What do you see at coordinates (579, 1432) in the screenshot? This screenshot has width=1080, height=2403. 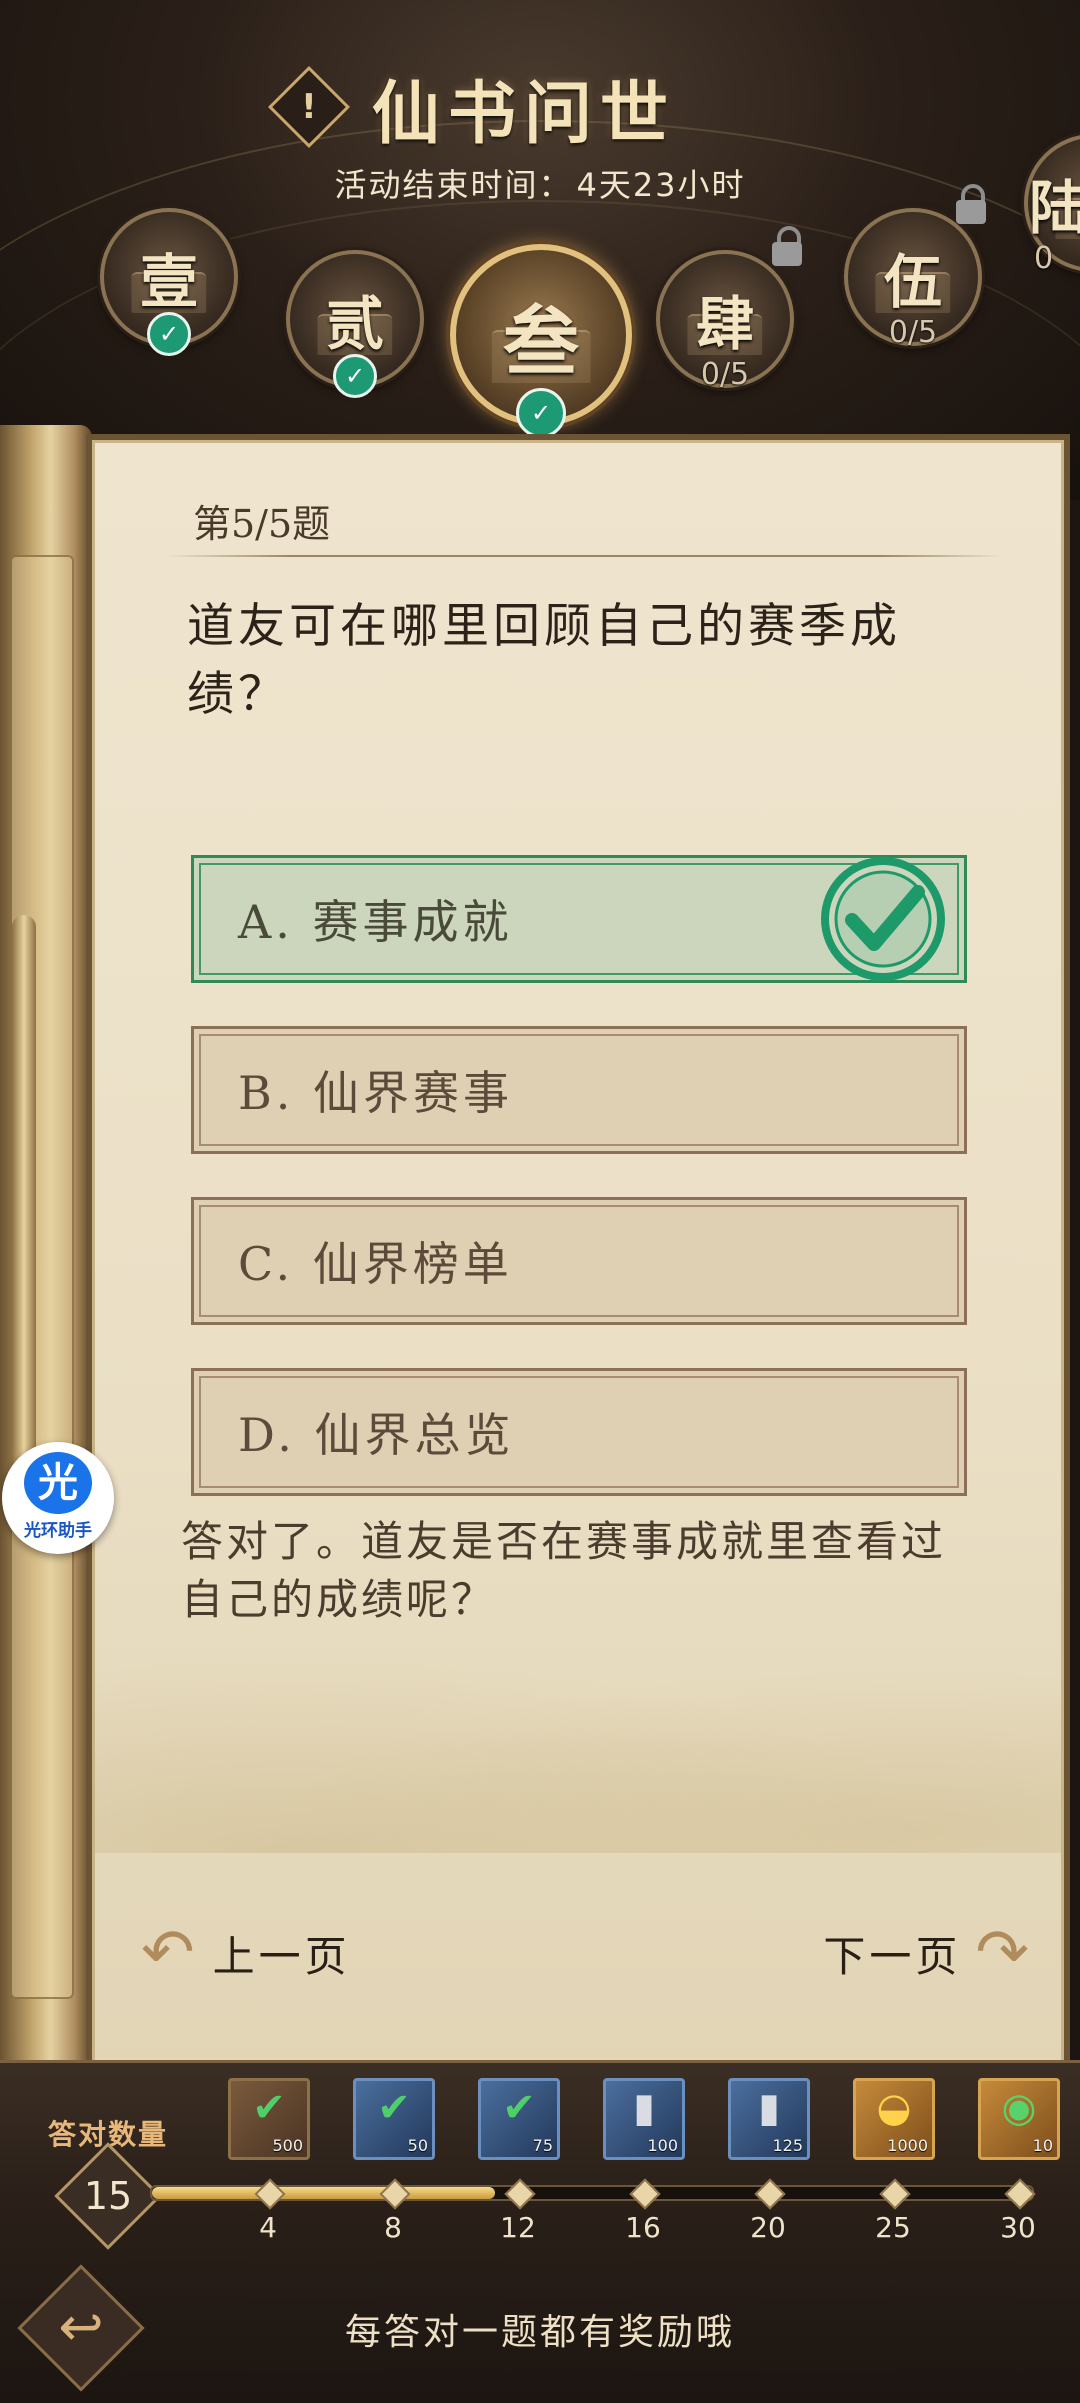 I see `answer-option-d: D. 仙界总览` at bounding box center [579, 1432].